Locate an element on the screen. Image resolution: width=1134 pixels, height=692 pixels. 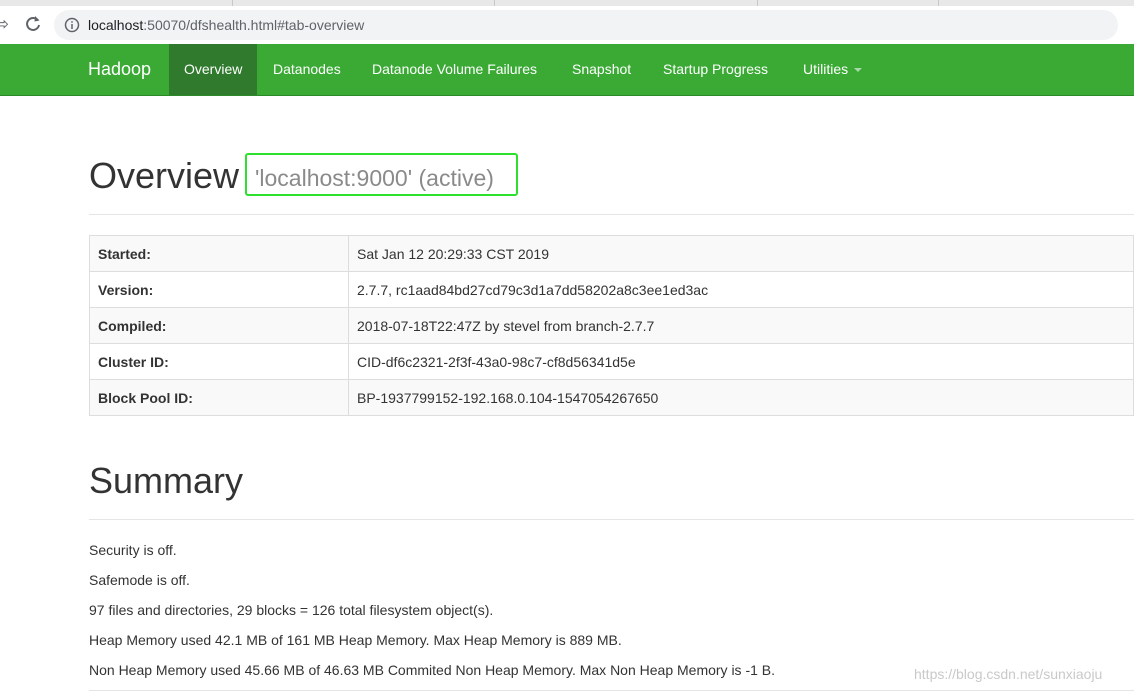
nav-tab-startup-progress: Startup Progress is located at coordinates (715, 69).